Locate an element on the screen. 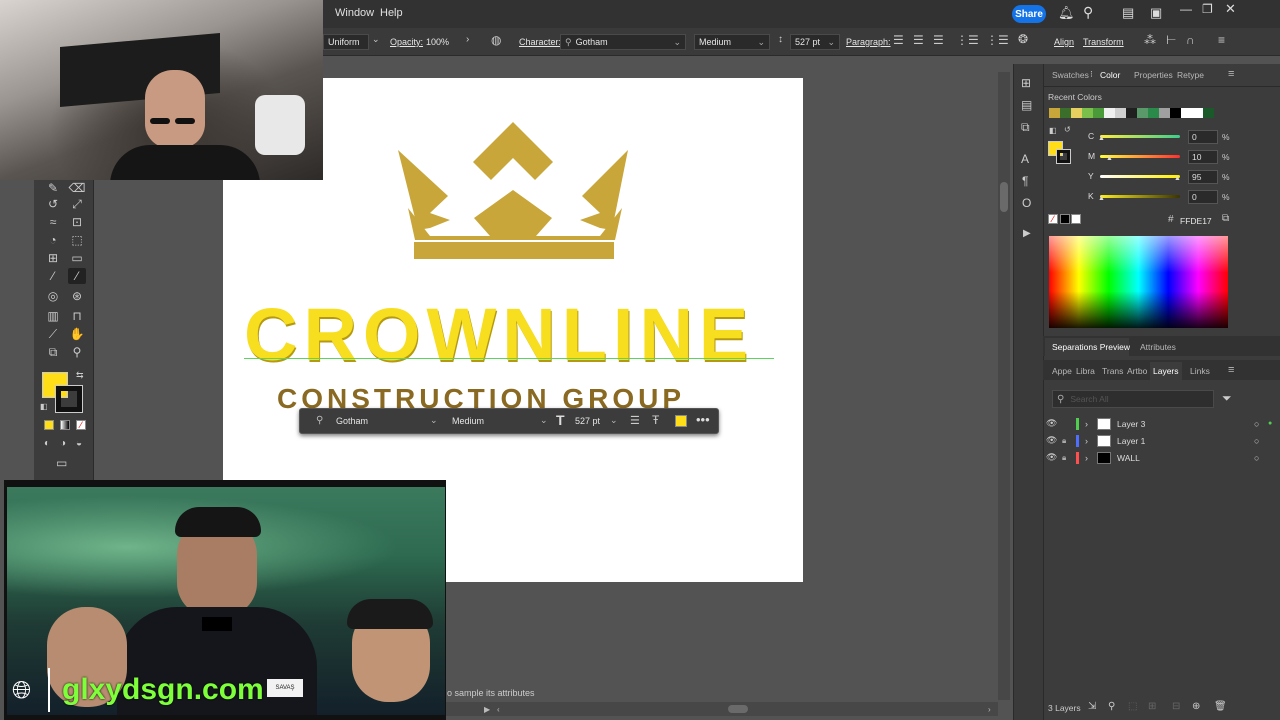 The height and width of the screenshot is (720, 1280). add-layer-icon: ⊕ is located at coordinates (1196, 706).